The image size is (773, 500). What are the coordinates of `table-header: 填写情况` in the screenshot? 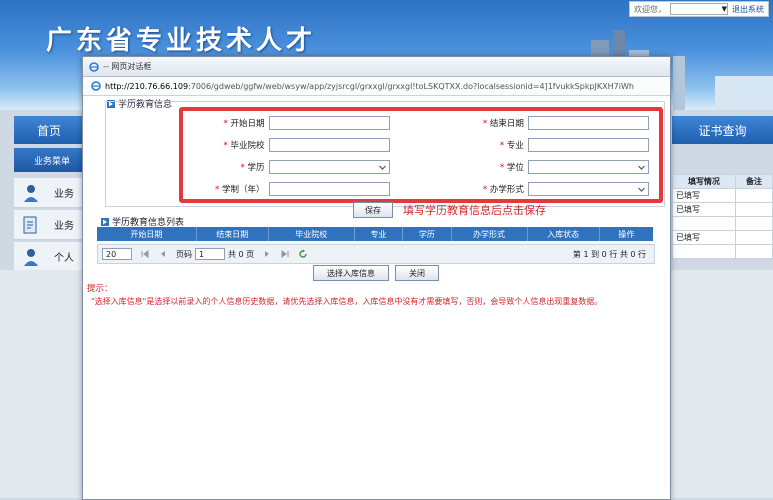 It's located at (704, 181).